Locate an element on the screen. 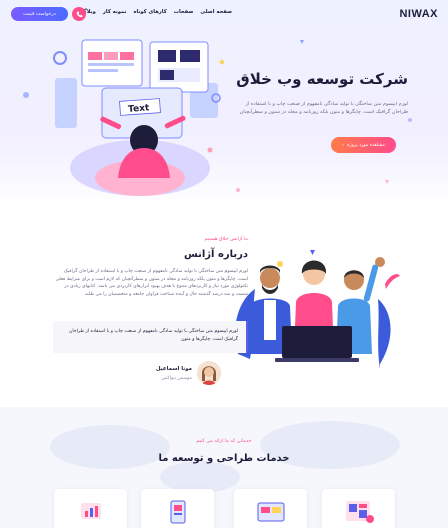  dashboard-icon is located at coordinates (360, 512).